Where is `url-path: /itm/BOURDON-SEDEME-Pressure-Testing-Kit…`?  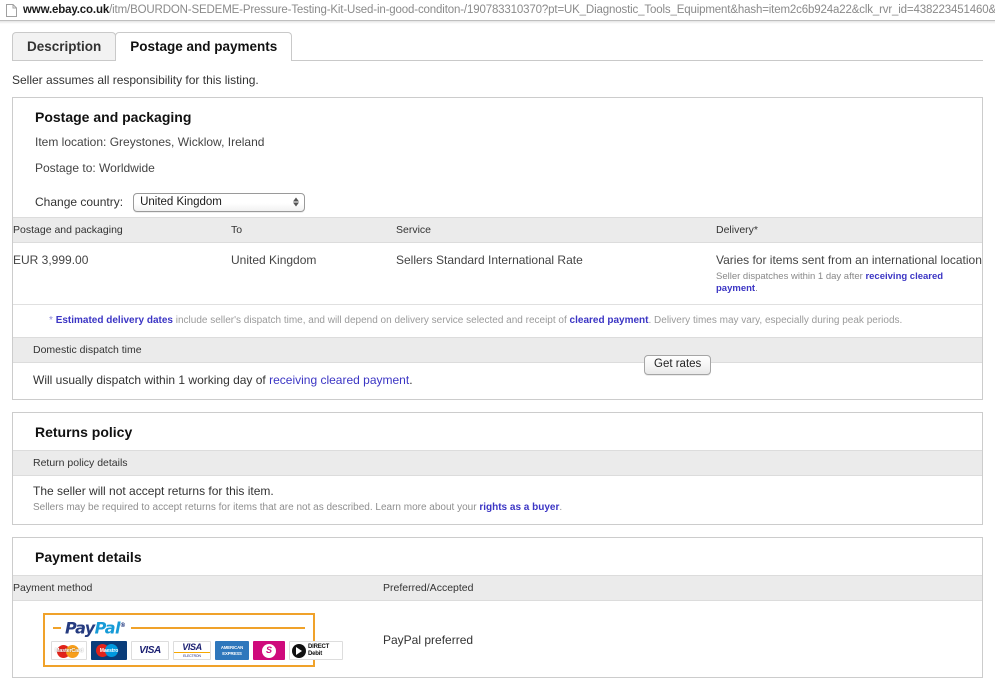 url-path: /itm/BOURDON-SEDEME-Pressure-Testing-Kit… is located at coordinates (552, 9).